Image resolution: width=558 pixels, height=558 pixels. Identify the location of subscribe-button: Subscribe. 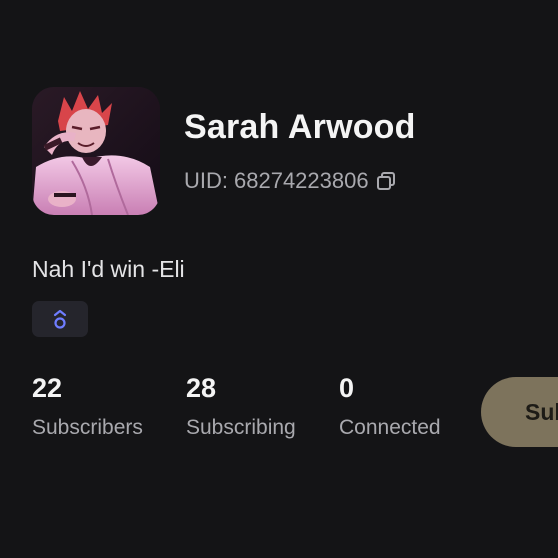
(519, 412).